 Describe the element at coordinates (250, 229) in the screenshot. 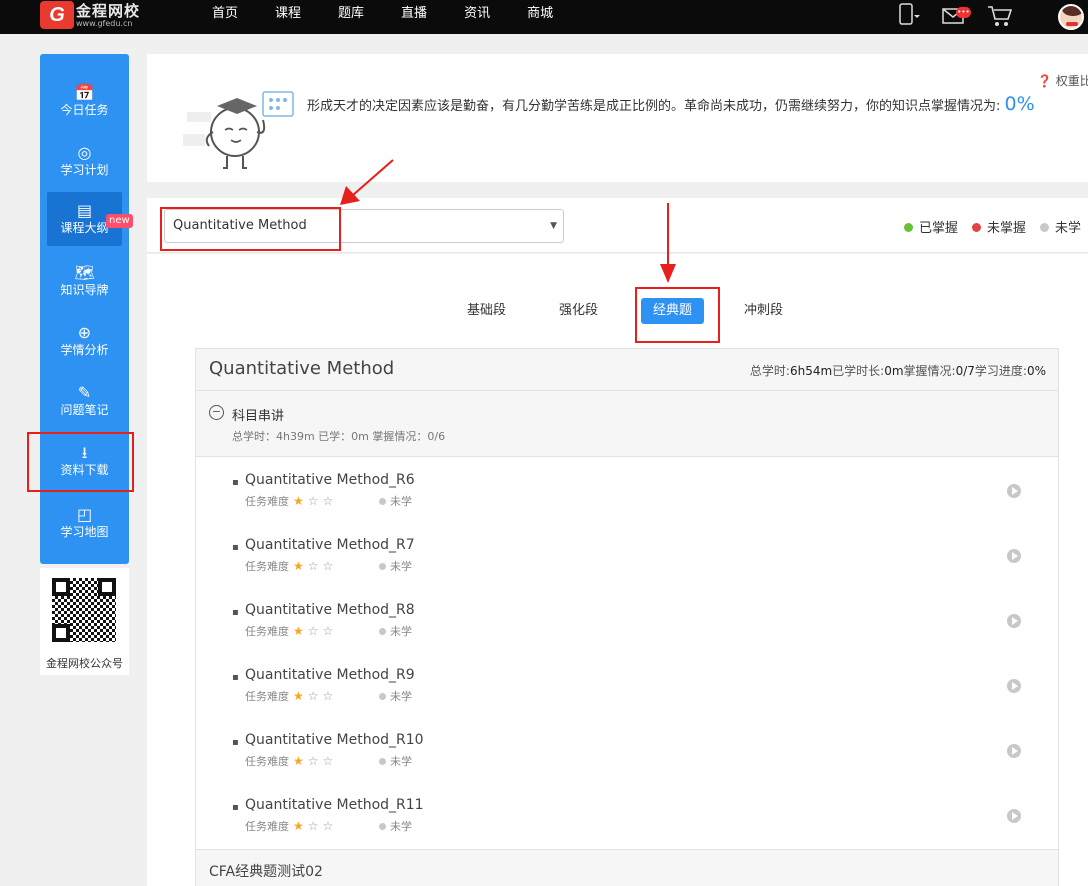

I see `annotation-box-subject` at that location.